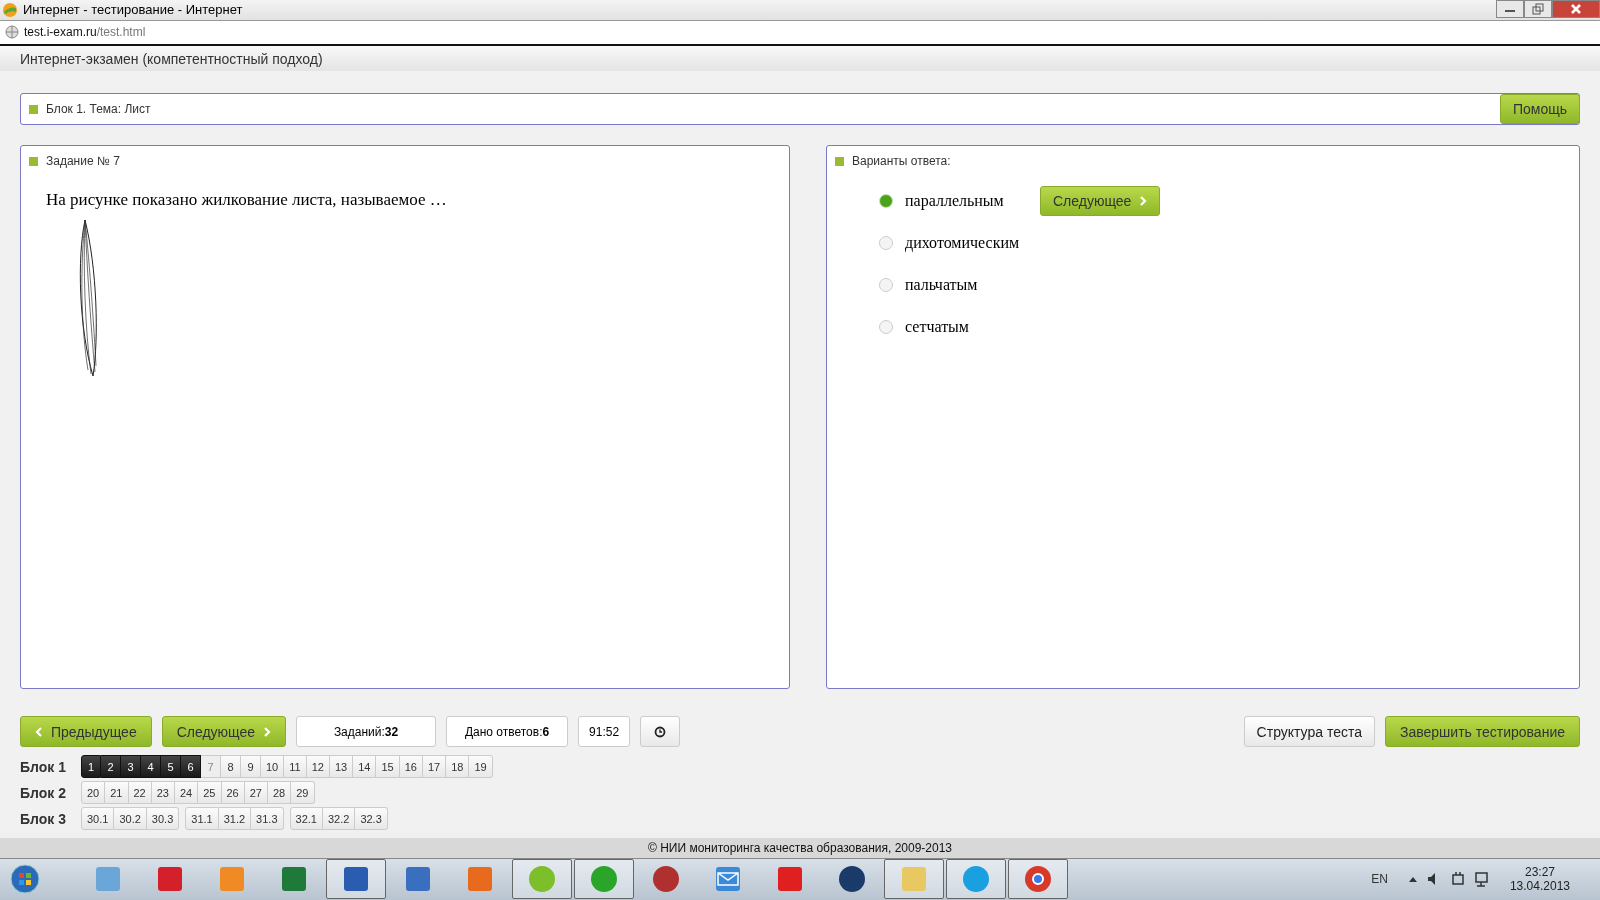 This screenshot has height=900, width=1600. What do you see at coordinates (458, 767) in the screenshot?
I see `question-number-button: 18` at bounding box center [458, 767].